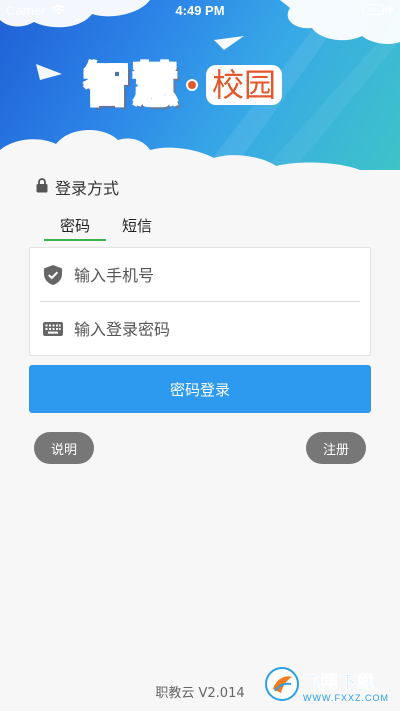 The width and height of the screenshot is (400, 711). I want to click on status-bar: Carrier 4:49 PM, so click(200, 11).